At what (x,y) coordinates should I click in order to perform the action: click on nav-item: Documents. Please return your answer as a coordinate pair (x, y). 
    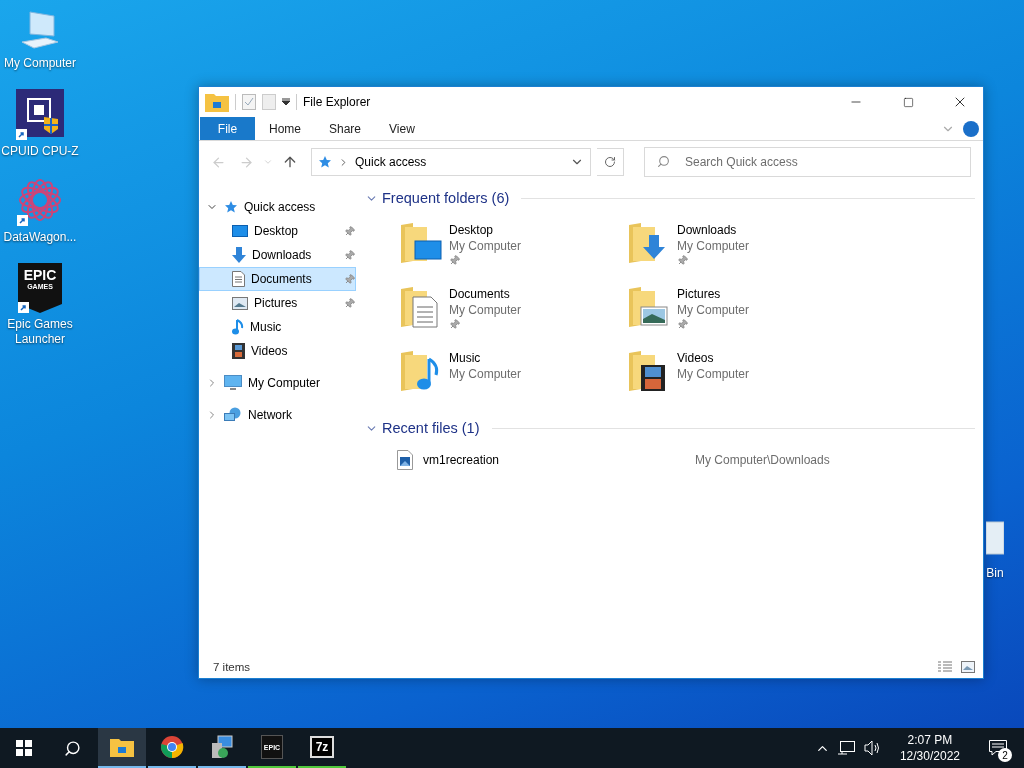
    Looking at the image, I should click on (277, 279).